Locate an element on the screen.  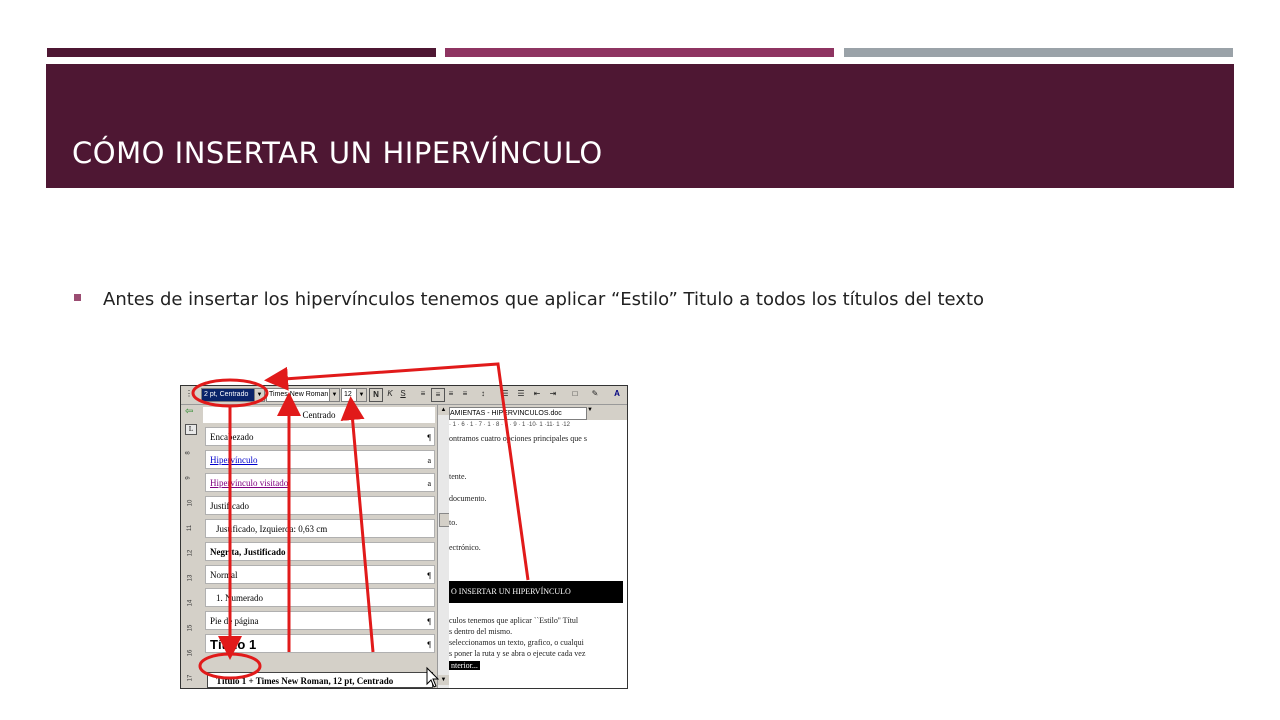
vertical-ruler: L 8 9 10 11 12 13 14 15 16 17 is located at coordinates (192, 554).